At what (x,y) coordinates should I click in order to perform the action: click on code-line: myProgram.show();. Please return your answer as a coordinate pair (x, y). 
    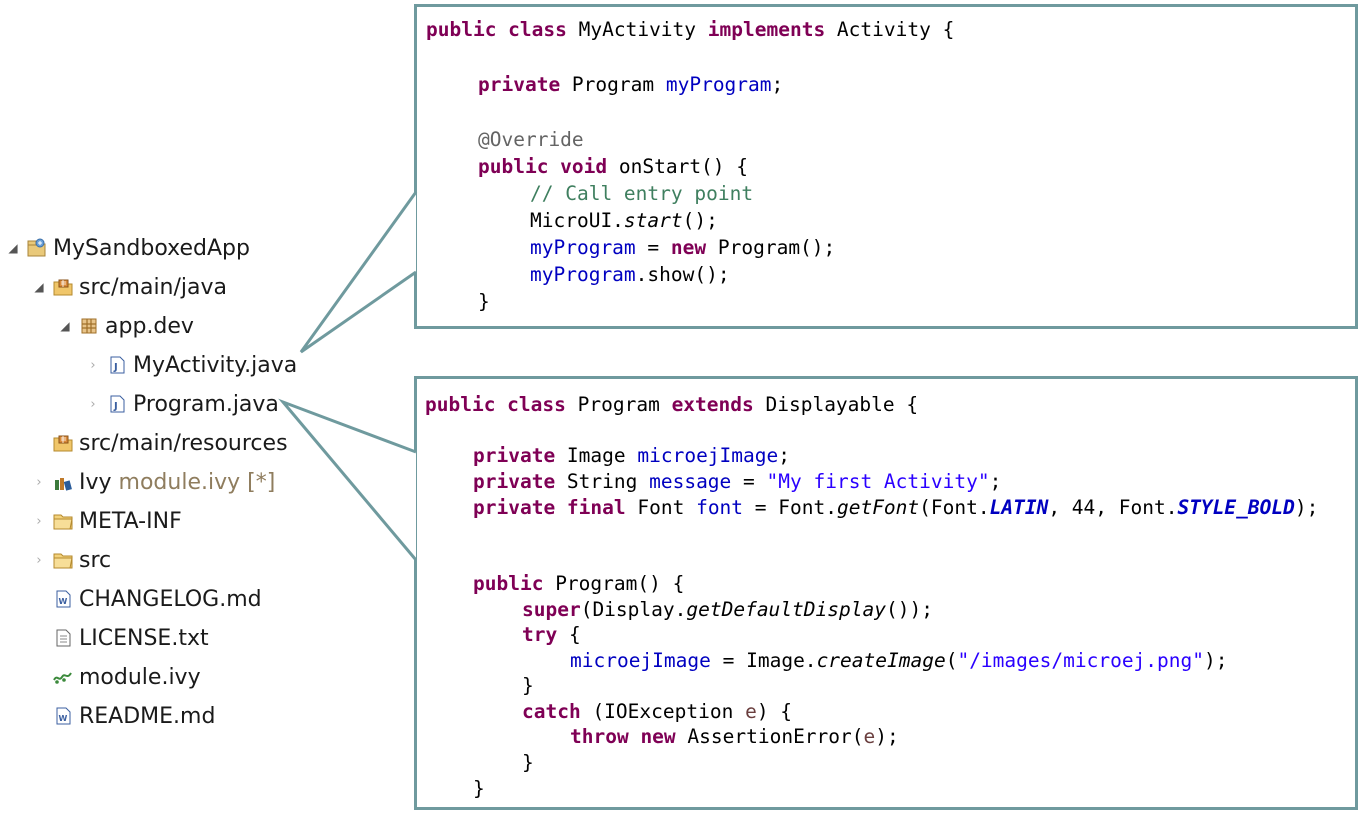
    Looking at the image, I should click on (630, 274).